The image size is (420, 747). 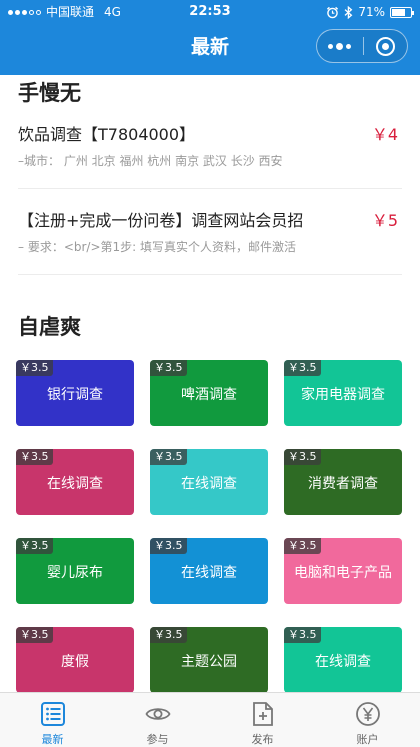 What do you see at coordinates (333, 12) in the screenshot?
I see `alarm-icon` at bounding box center [333, 12].